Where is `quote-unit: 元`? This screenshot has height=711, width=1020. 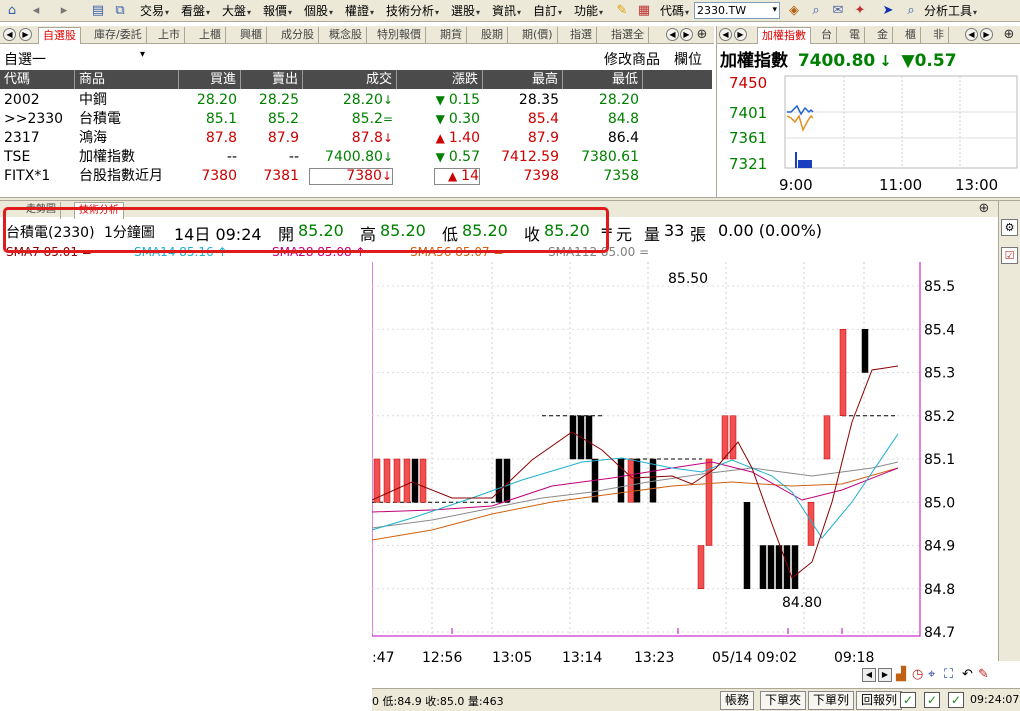
quote-unit: 元 is located at coordinates (624, 234).